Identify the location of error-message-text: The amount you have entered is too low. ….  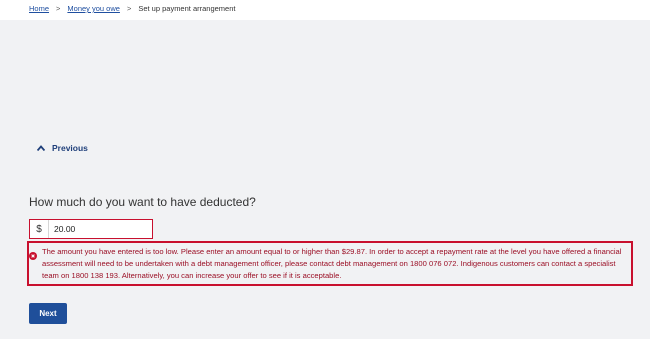
(332, 263).